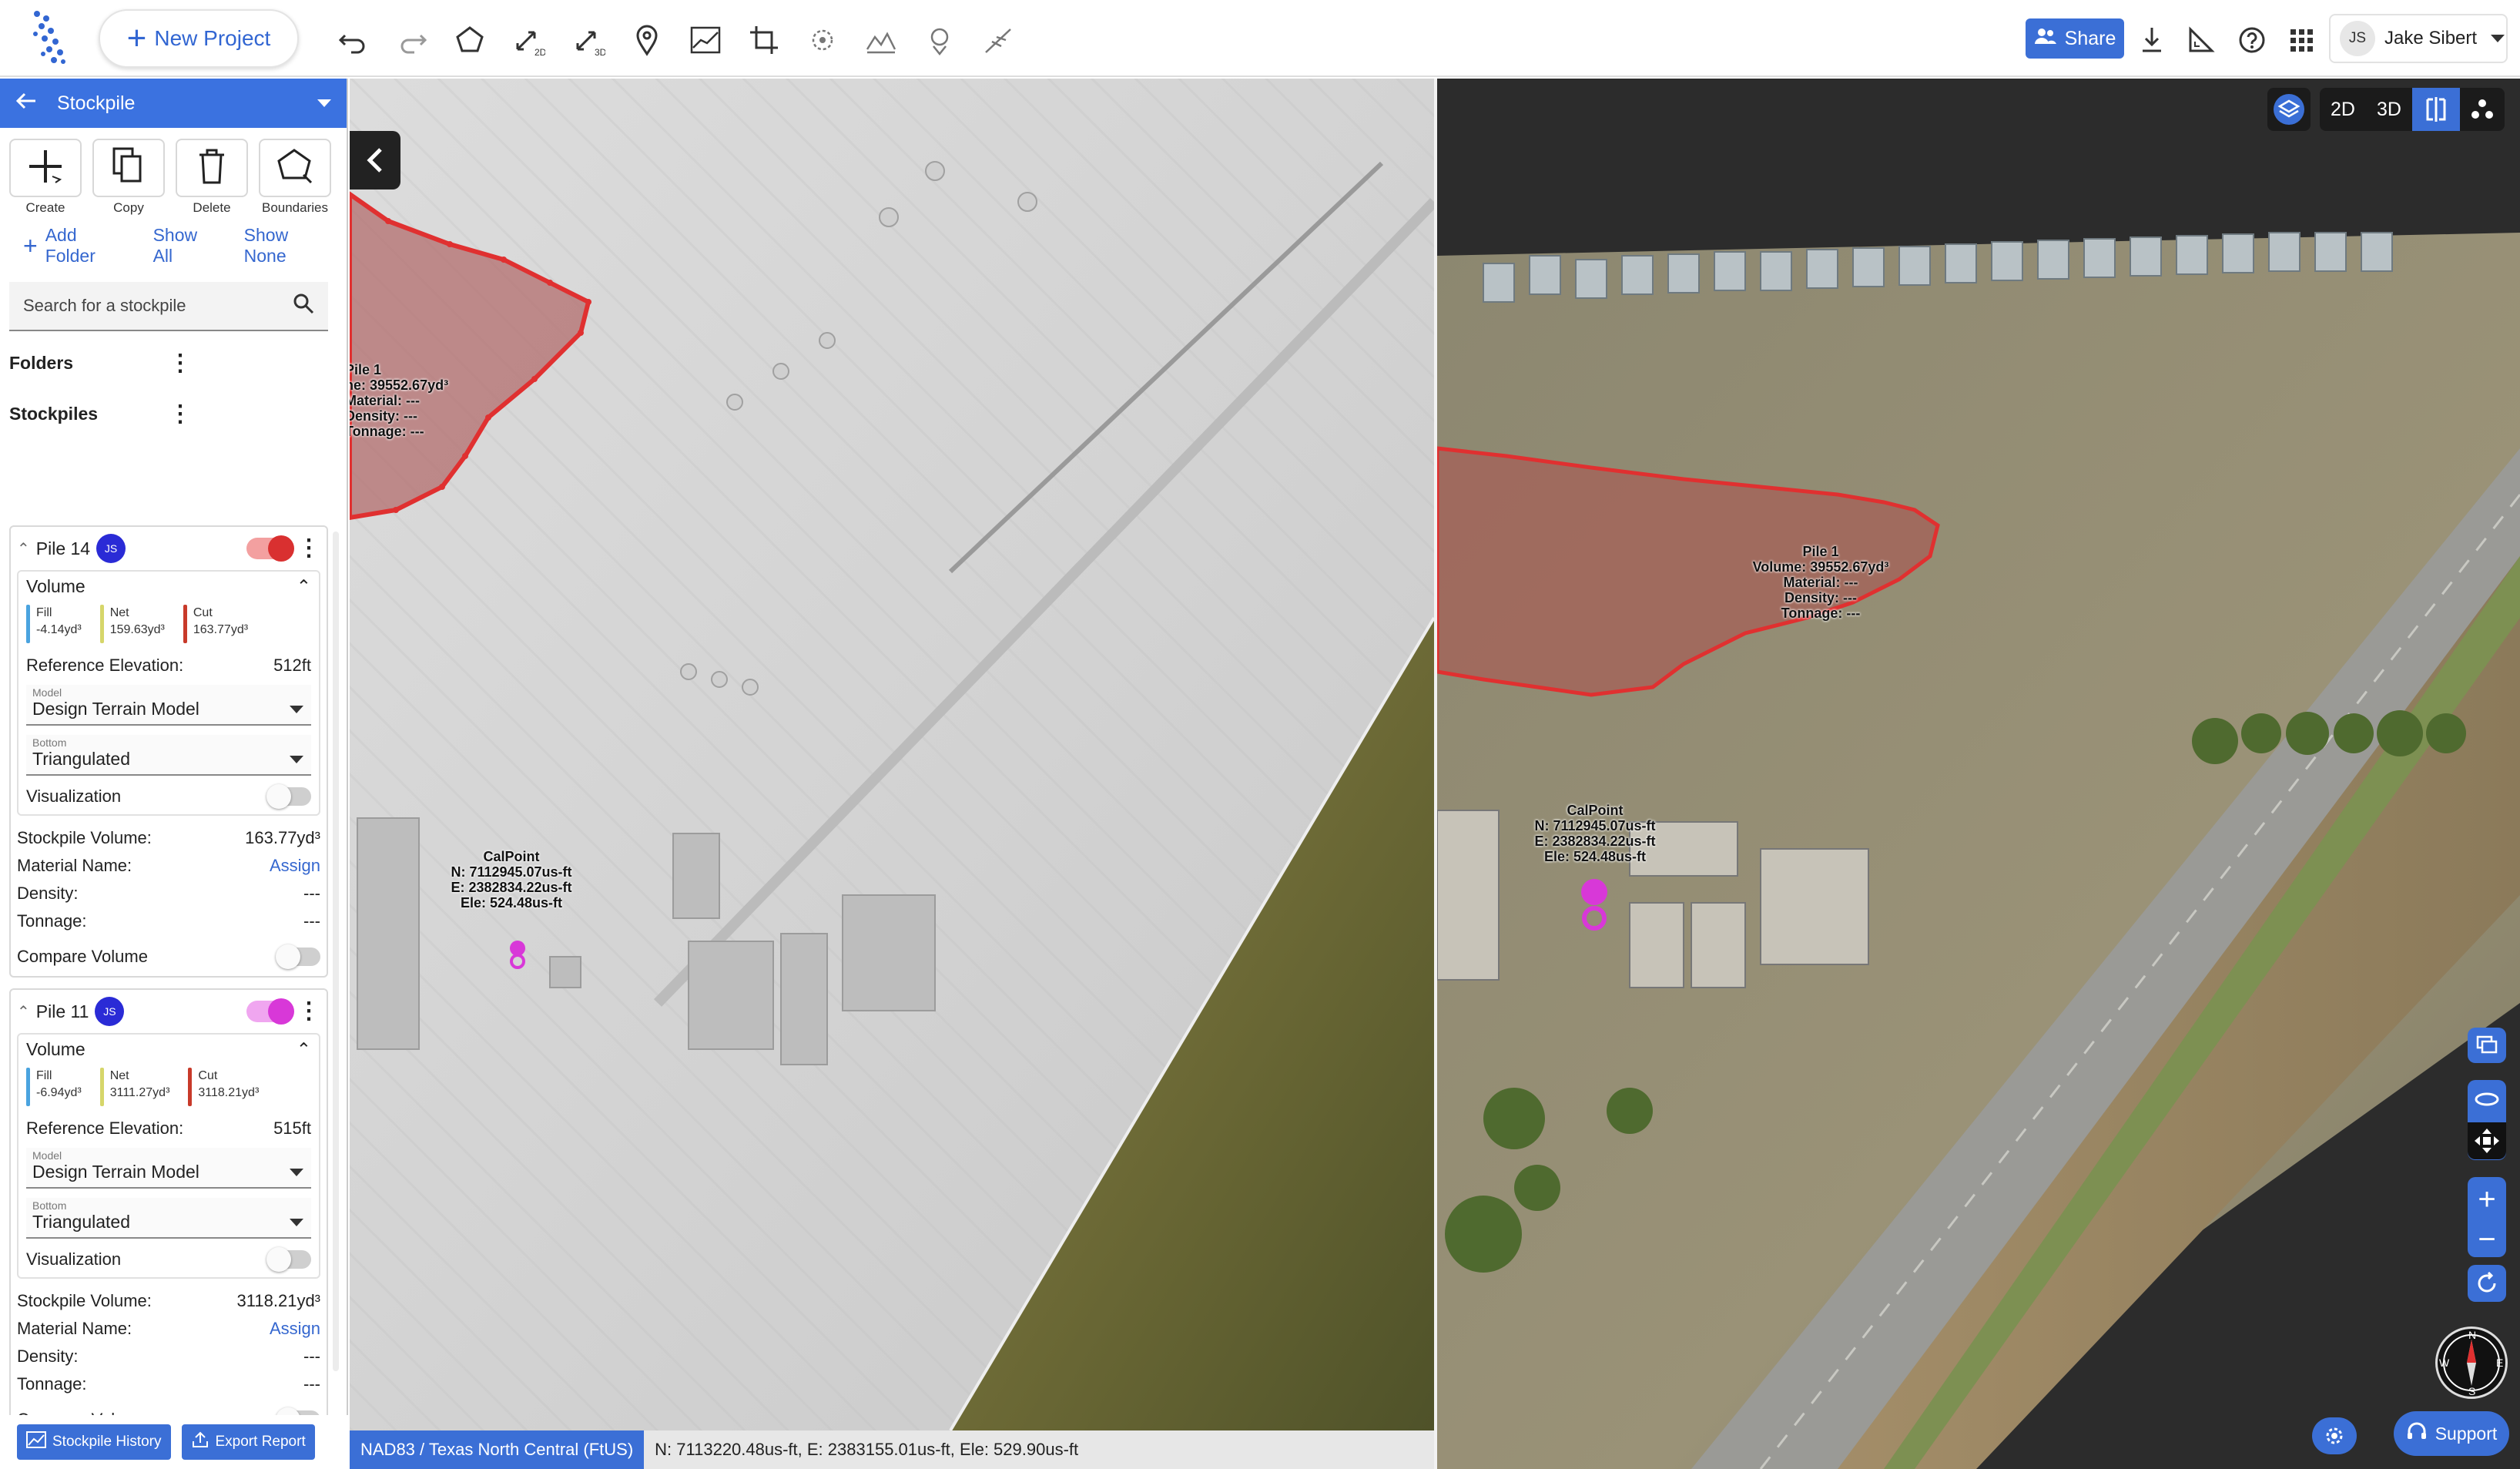 This screenshot has height=1469, width=2520. I want to click on pan-icon, so click(2487, 1140).